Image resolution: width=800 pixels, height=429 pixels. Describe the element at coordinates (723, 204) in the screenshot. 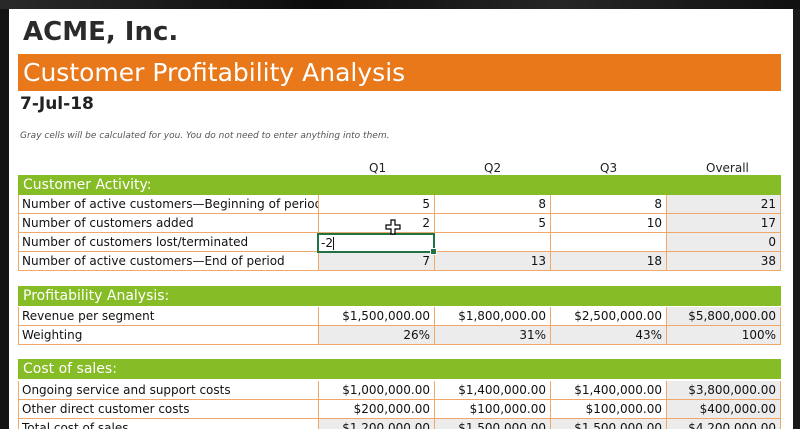

I see `cell-overall: 21` at that location.